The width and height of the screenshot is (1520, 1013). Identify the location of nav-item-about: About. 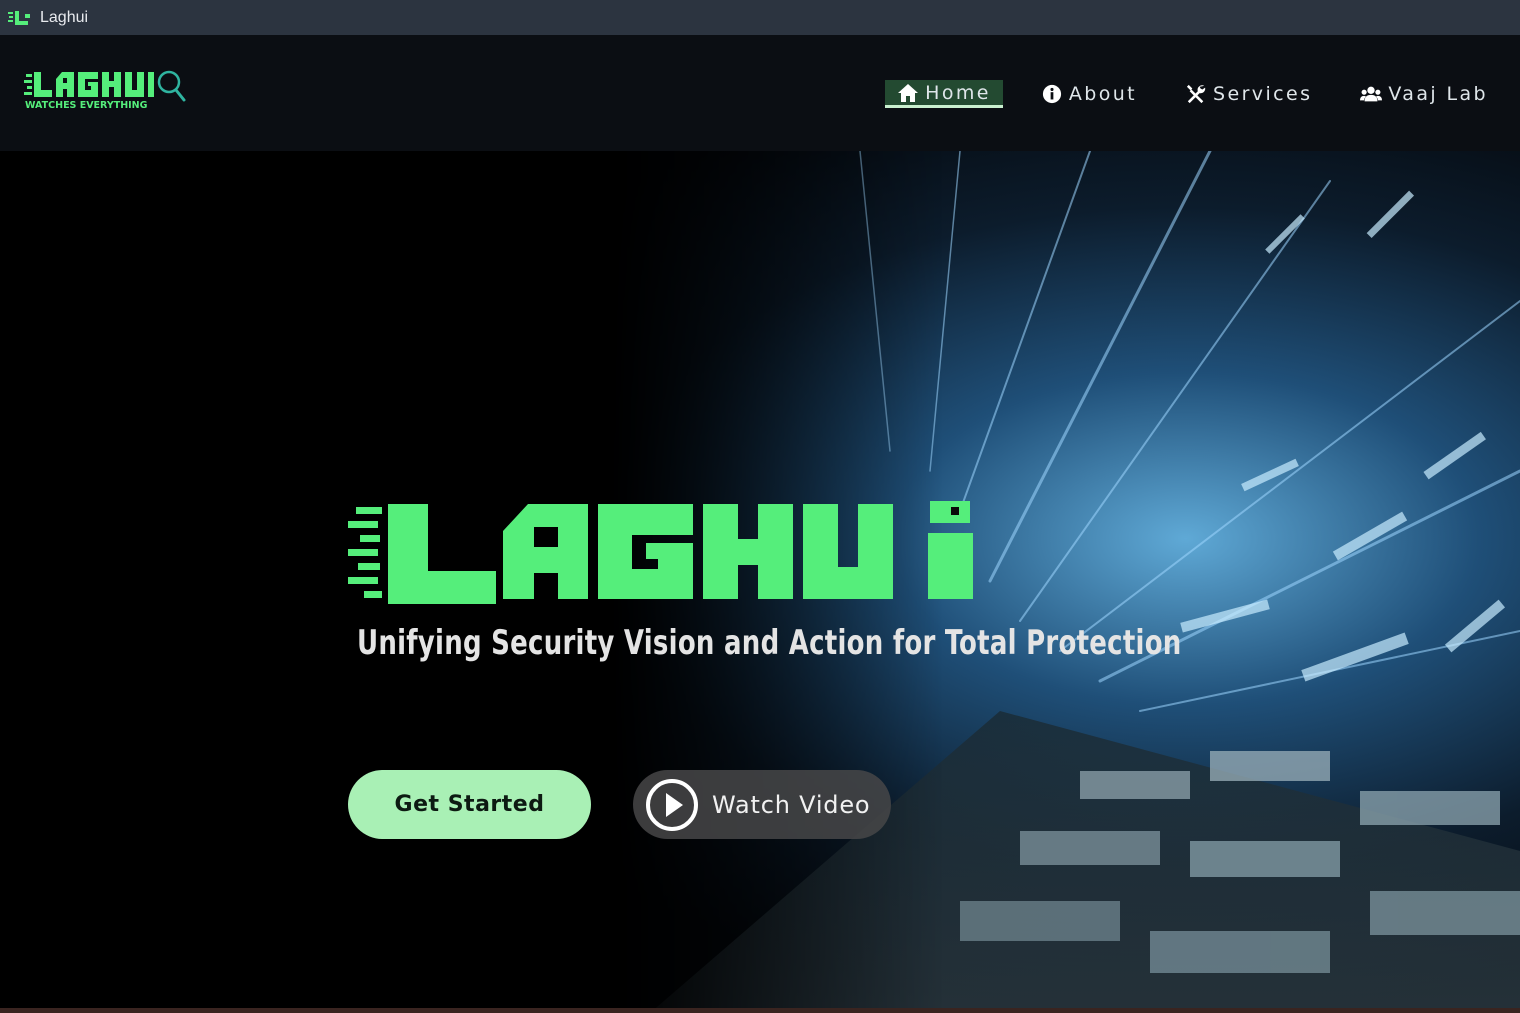
(1089, 94).